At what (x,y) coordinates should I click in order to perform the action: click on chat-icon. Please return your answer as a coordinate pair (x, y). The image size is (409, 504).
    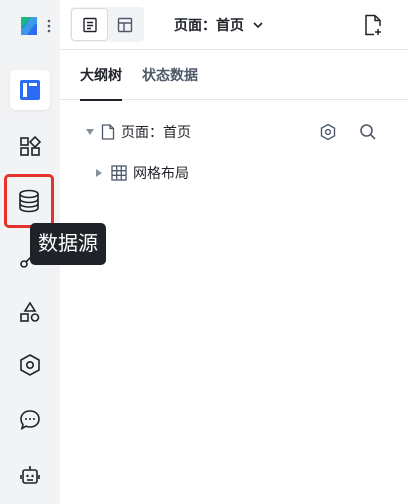
    Looking at the image, I should click on (30, 420).